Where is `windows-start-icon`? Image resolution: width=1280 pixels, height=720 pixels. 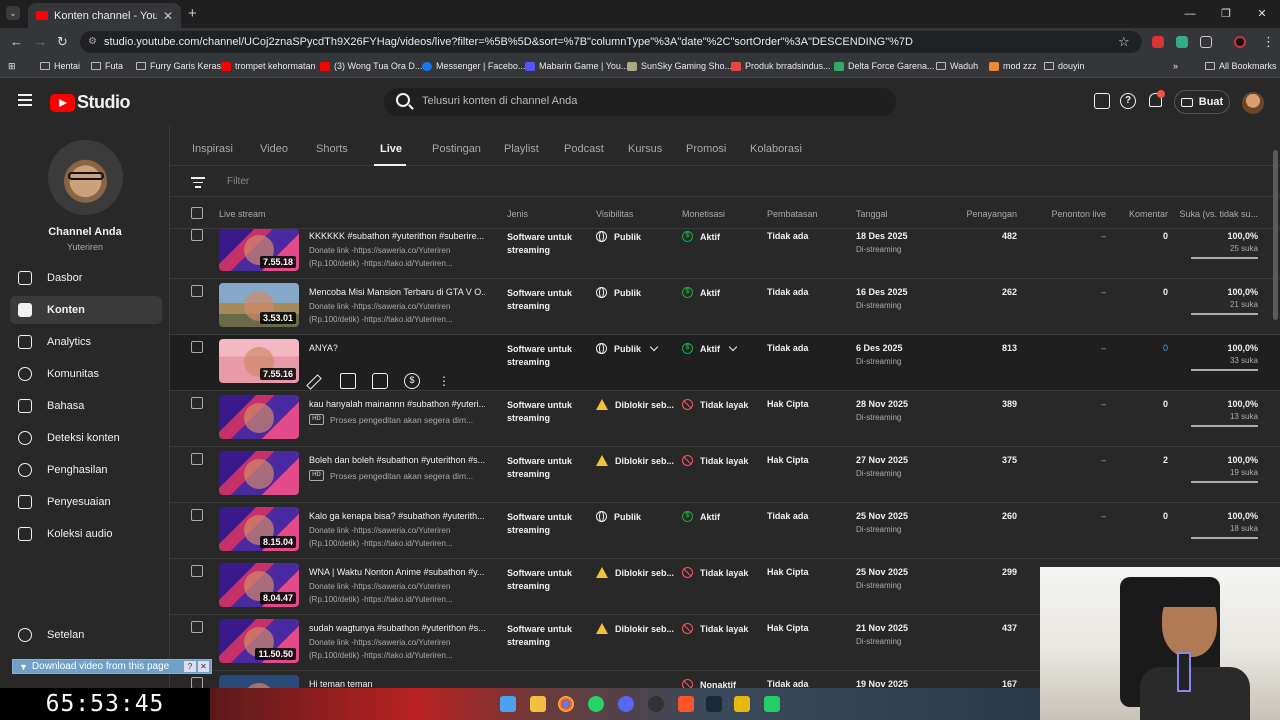 windows-start-icon is located at coordinates (508, 704).